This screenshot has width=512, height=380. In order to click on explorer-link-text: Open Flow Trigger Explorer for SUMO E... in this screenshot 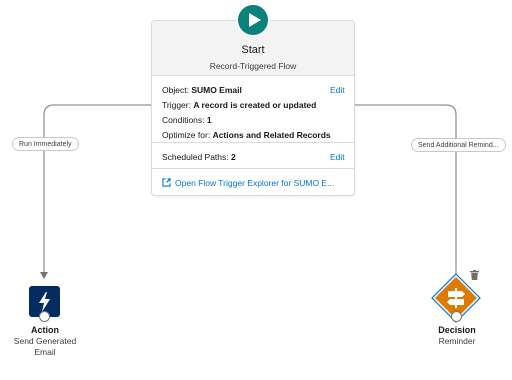, I will do `click(255, 183)`.